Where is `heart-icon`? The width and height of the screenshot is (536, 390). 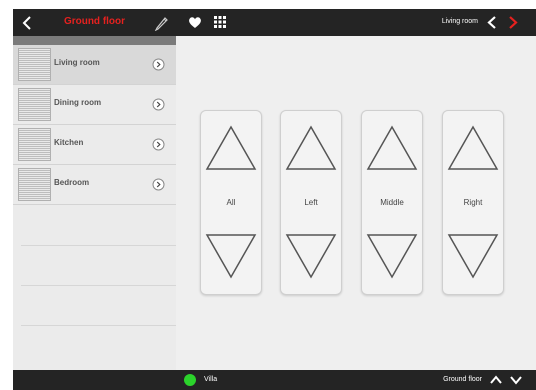 heart-icon is located at coordinates (195, 22).